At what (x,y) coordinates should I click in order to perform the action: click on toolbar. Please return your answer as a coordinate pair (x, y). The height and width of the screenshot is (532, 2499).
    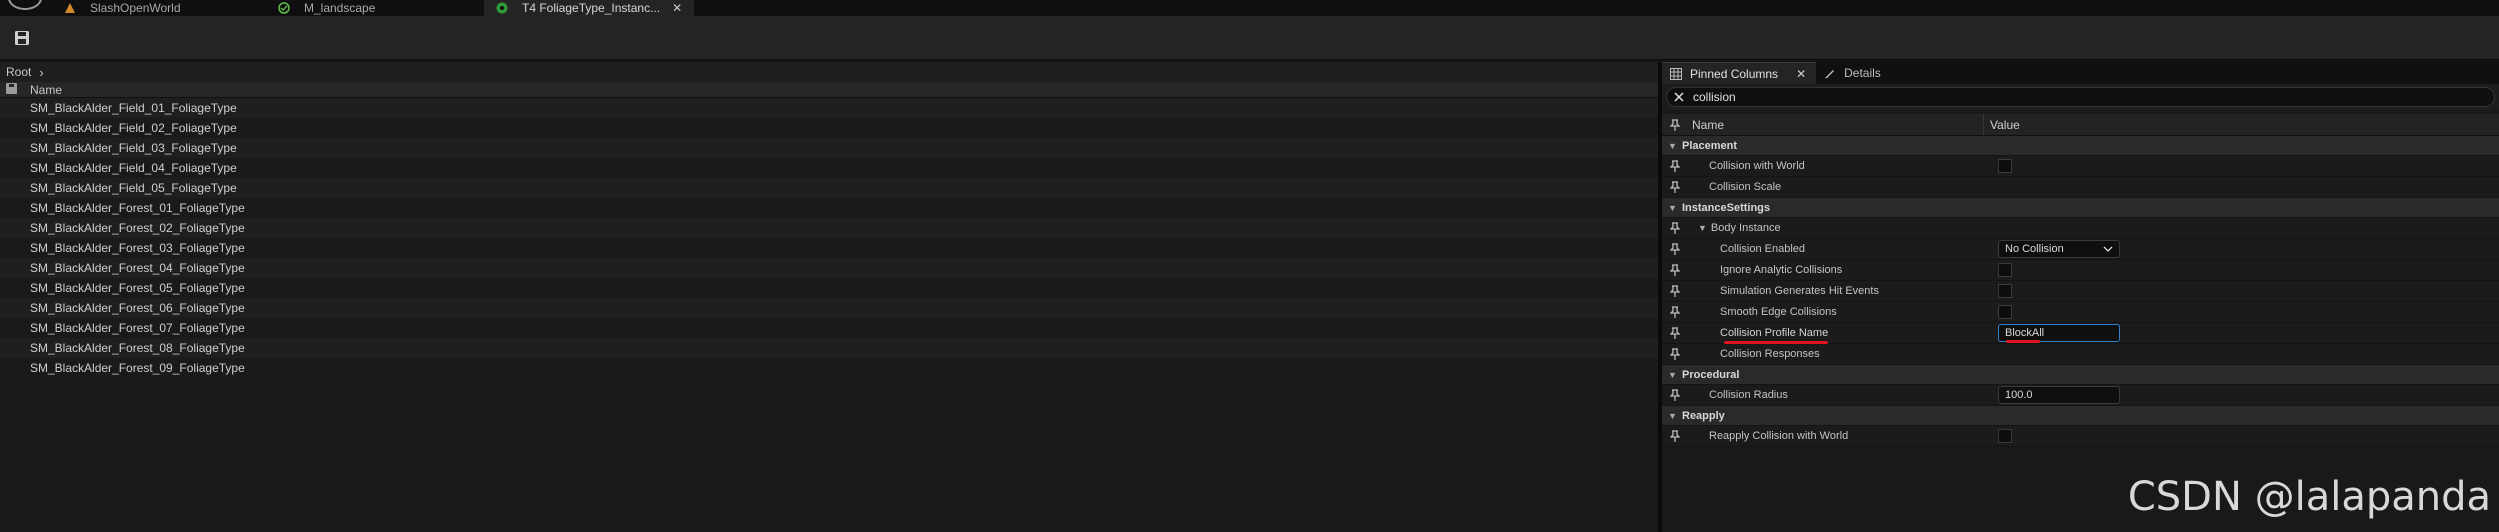
    Looking at the image, I should click on (1249, 38).